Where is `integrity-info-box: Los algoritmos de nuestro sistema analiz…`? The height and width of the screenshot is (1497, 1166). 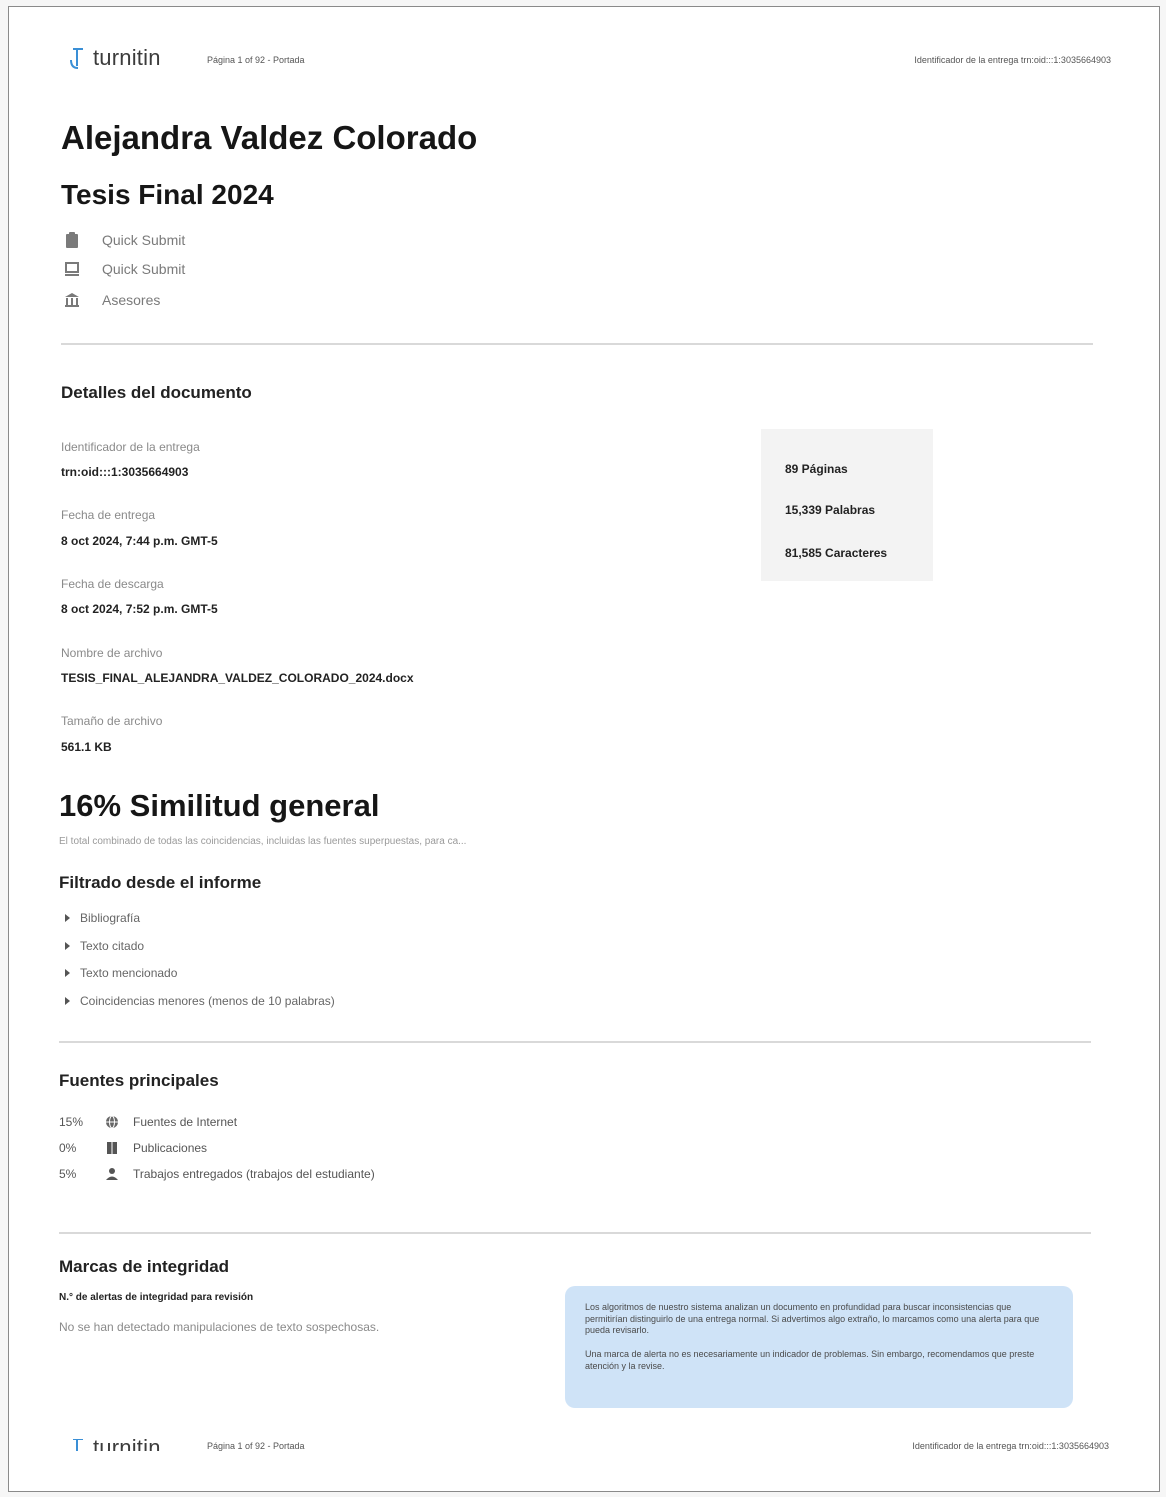 integrity-info-box: Los algoritmos de nuestro sistema analiz… is located at coordinates (819, 1347).